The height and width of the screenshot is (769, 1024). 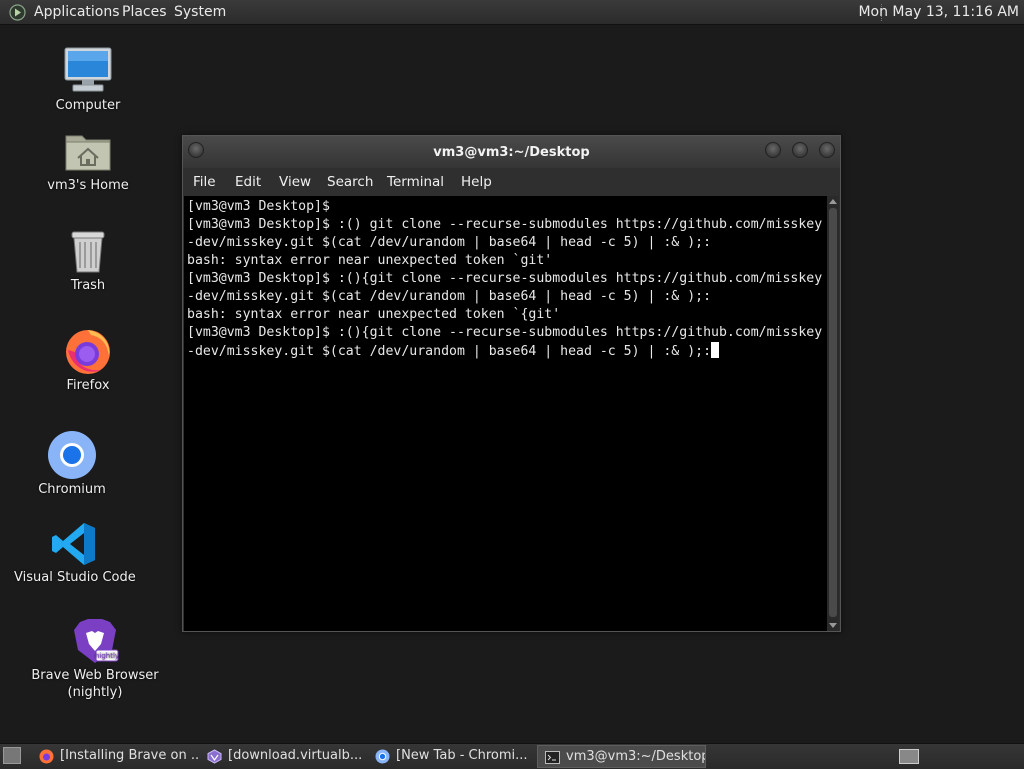 What do you see at coordinates (88, 252) in the screenshot?
I see `trash-icon` at bounding box center [88, 252].